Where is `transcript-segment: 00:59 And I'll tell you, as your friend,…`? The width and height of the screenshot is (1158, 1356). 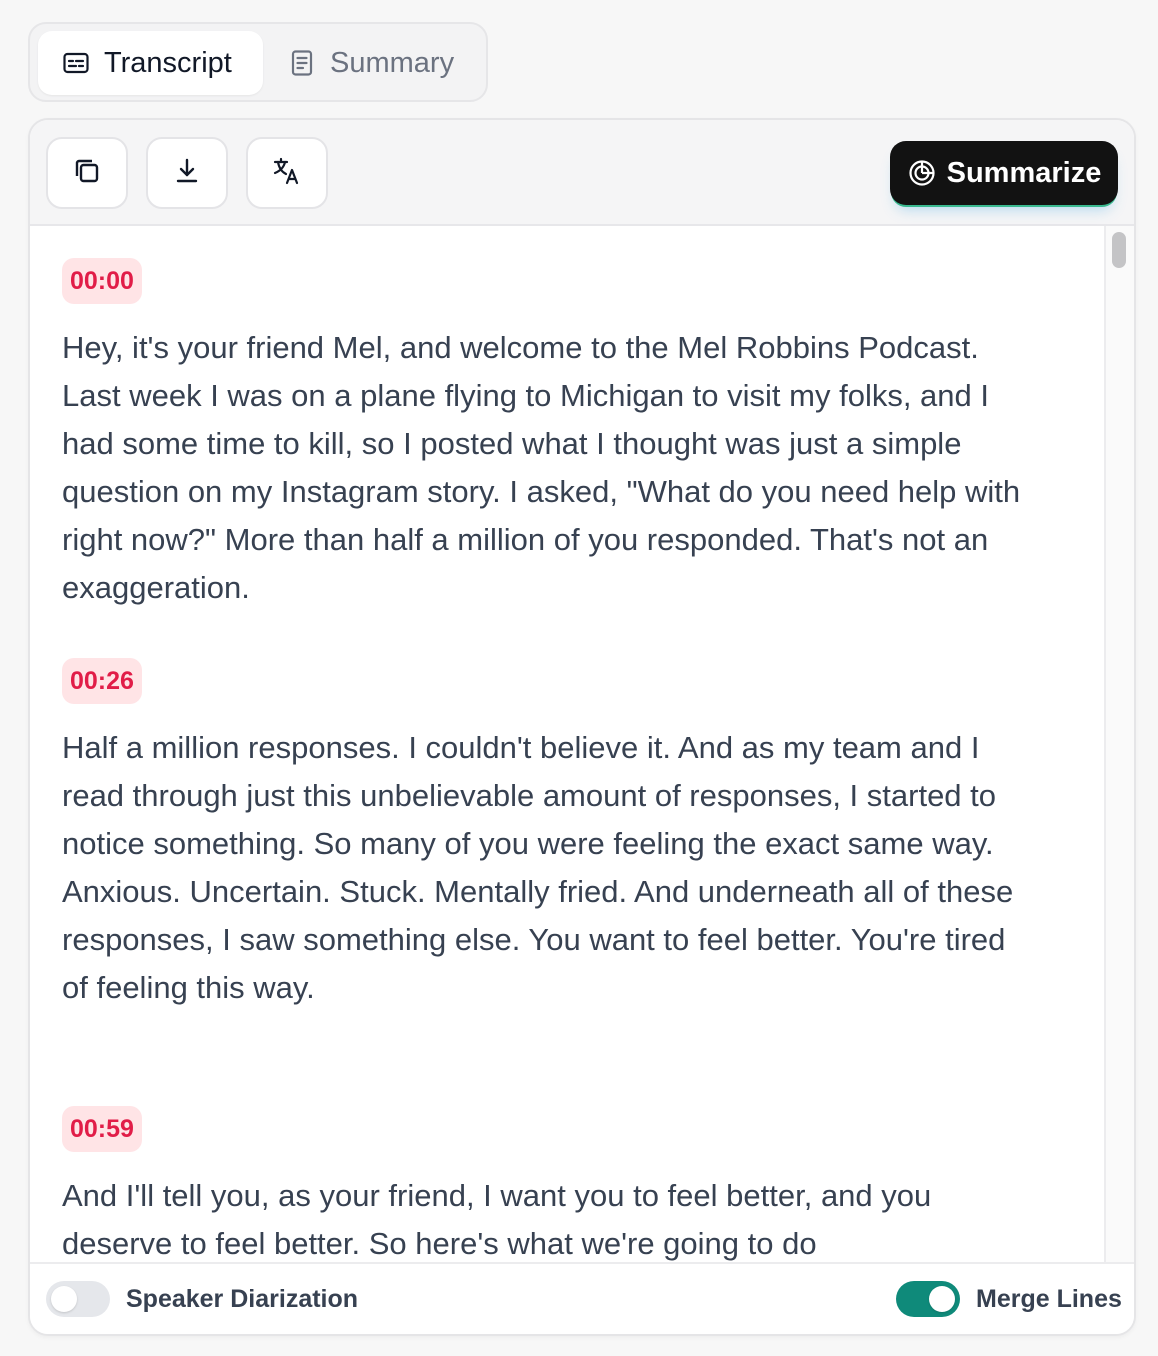 transcript-segment: 00:59 And I'll tell you, as your friend,… is located at coordinates (542, 1185).